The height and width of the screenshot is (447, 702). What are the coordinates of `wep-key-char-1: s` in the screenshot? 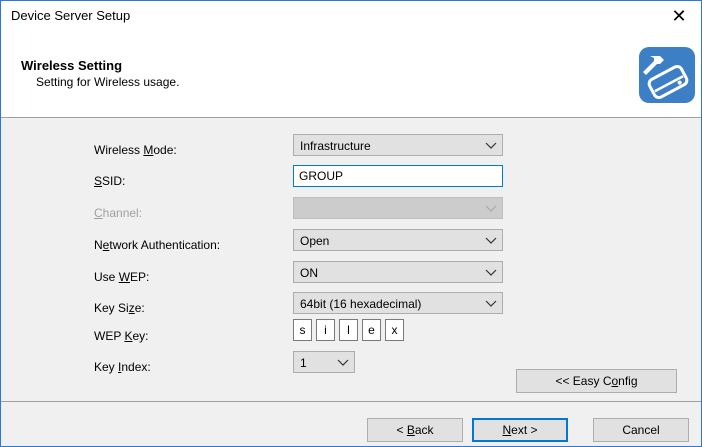 It's located at (302, 330).